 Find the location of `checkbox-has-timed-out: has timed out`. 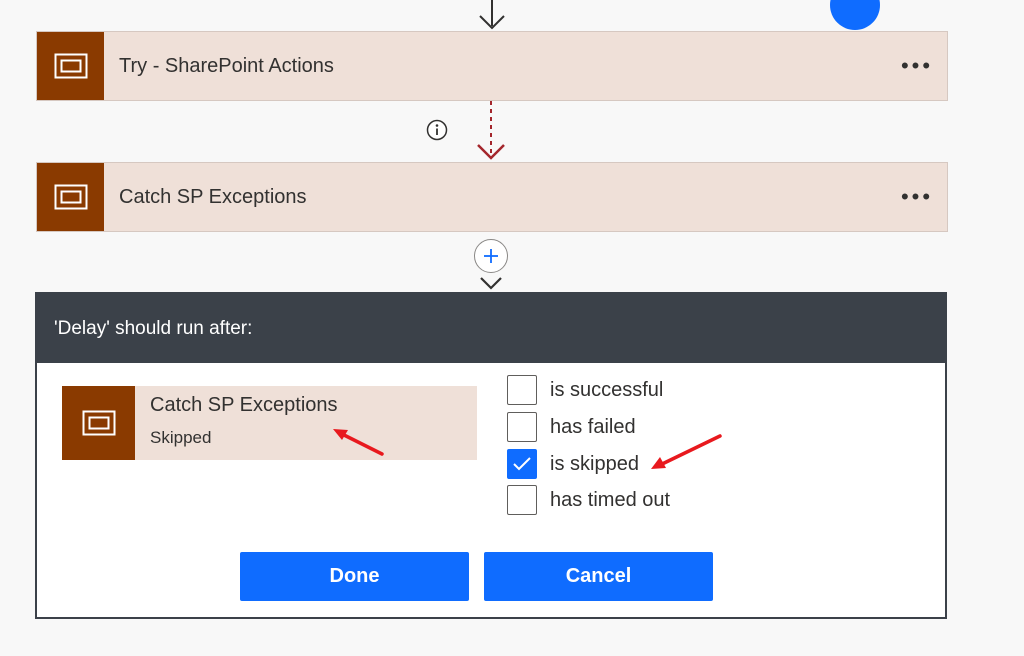

checkbox-has-timed-out: has timed out is located at coordinates (588, 500).